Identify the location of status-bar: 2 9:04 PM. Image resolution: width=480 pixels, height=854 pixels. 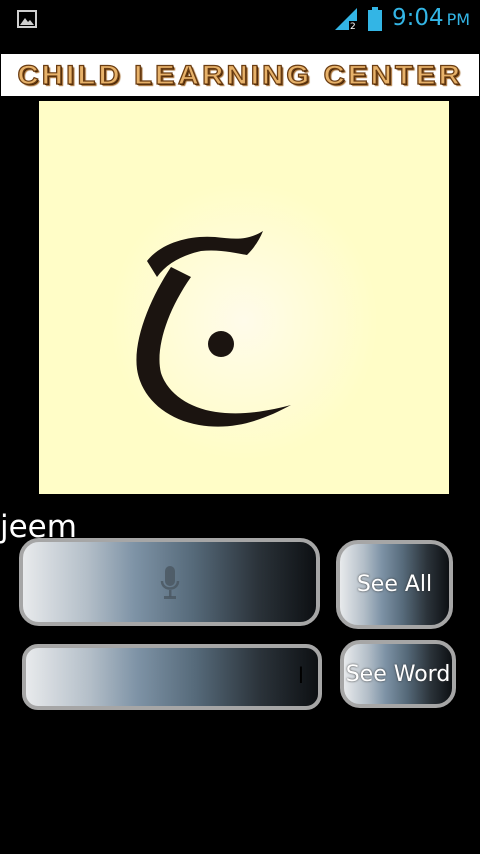
(240, 19).